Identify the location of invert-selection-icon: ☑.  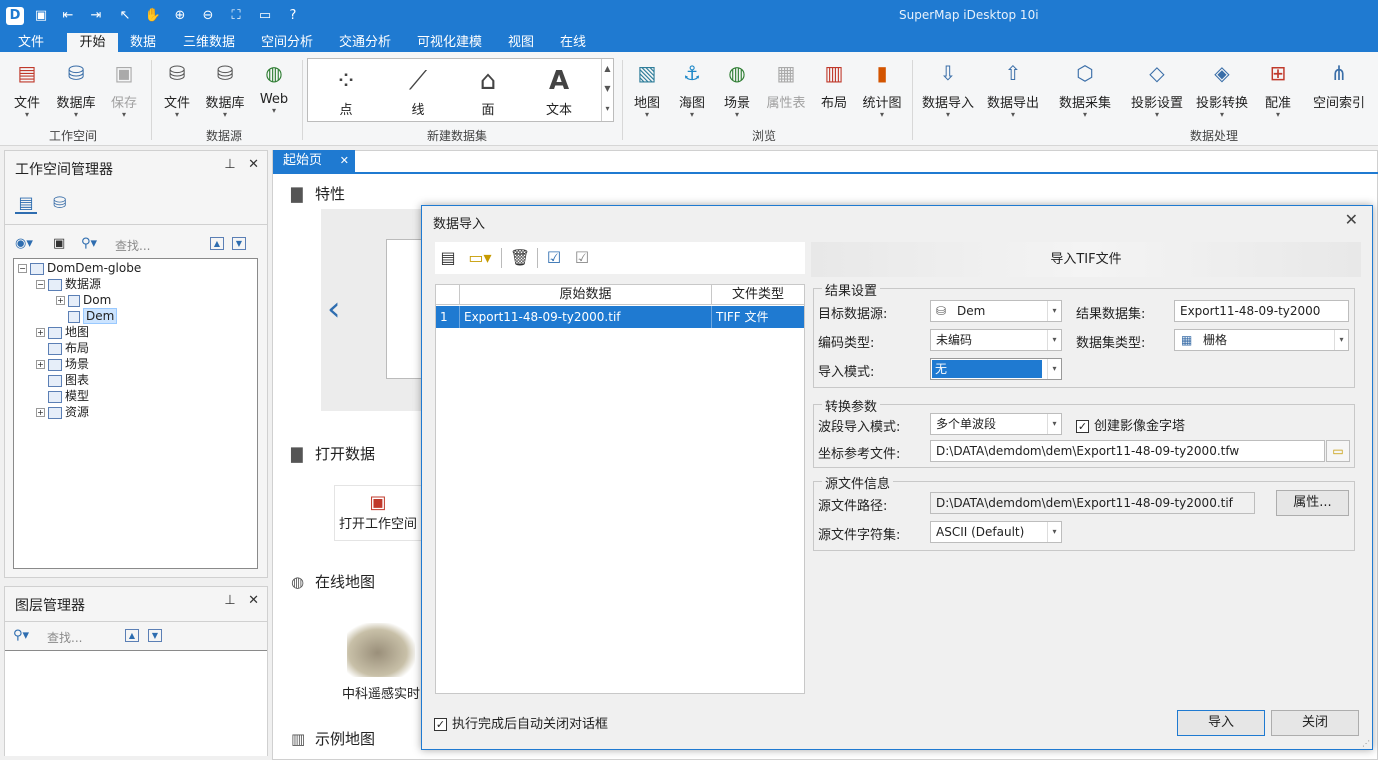
(582, 258).